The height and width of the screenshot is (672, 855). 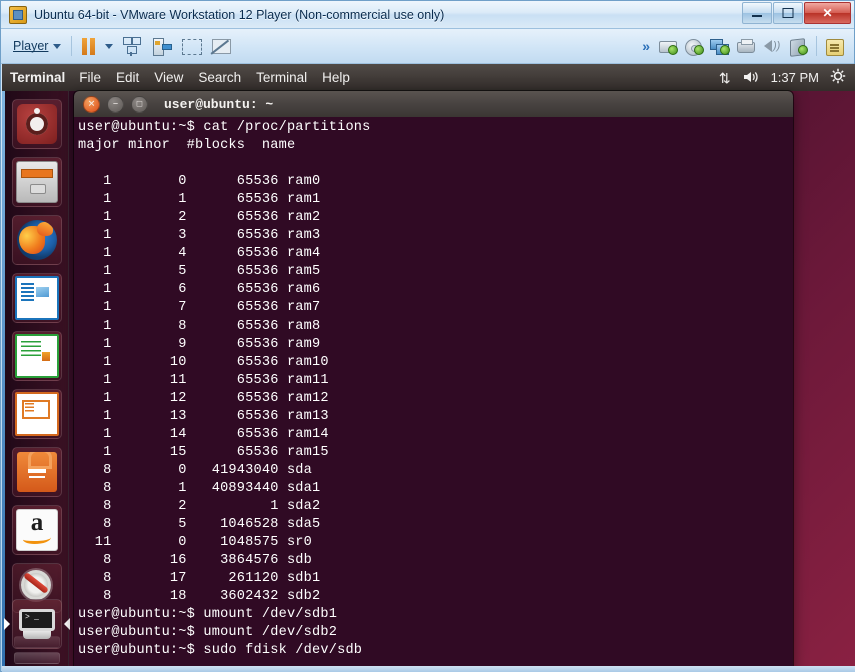 I want to click on menu-file: File, so click(x=90, y=77).